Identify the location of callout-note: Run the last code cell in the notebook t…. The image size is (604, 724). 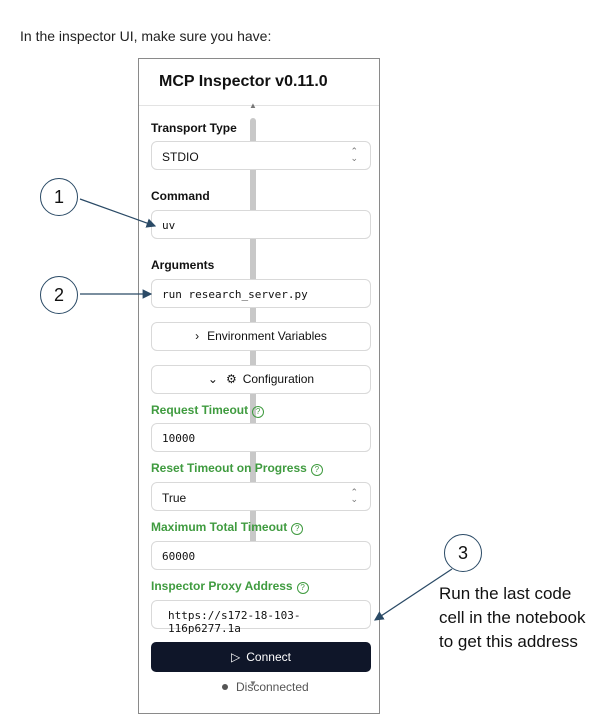
(512, 617).